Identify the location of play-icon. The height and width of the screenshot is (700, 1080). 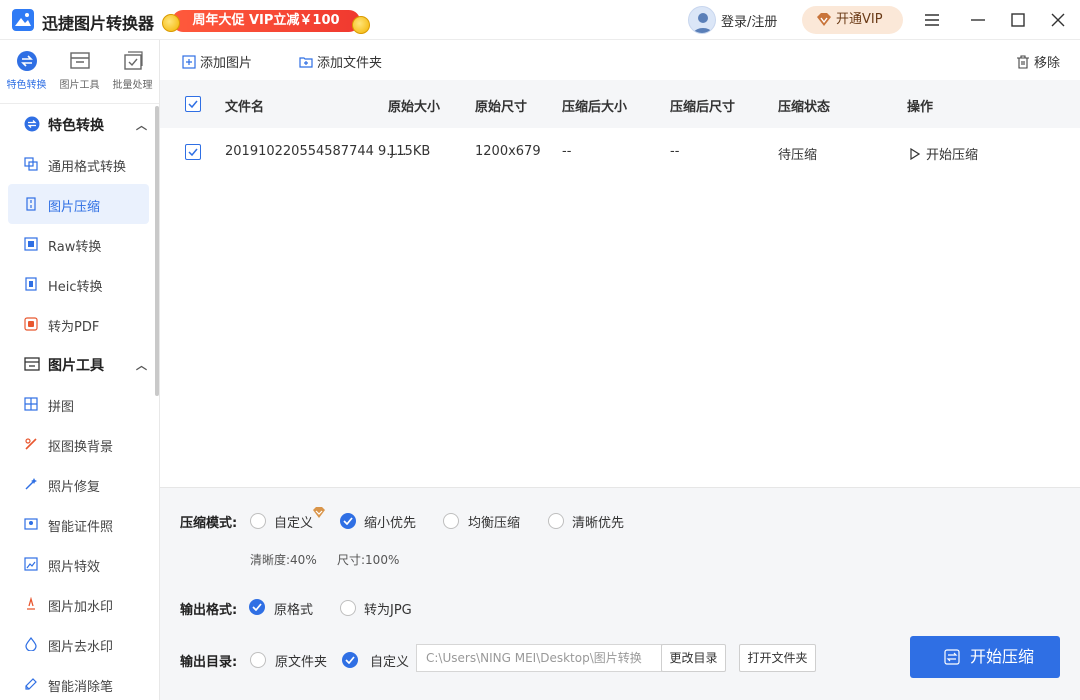
(915, 154).